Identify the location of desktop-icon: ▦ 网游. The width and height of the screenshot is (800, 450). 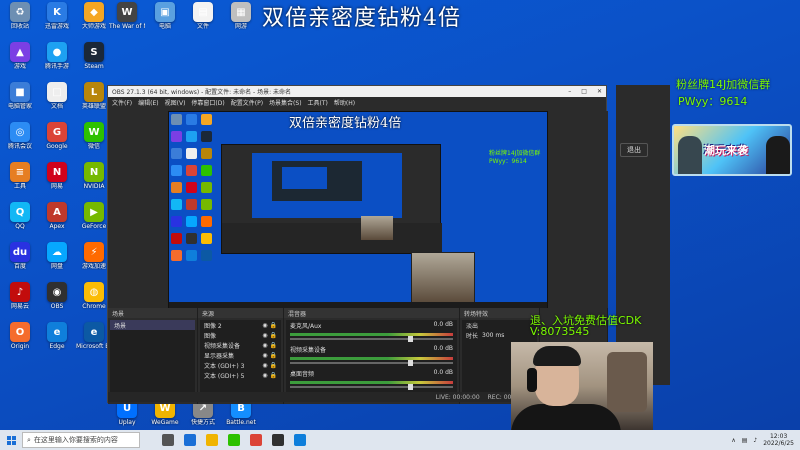
(241, 16).